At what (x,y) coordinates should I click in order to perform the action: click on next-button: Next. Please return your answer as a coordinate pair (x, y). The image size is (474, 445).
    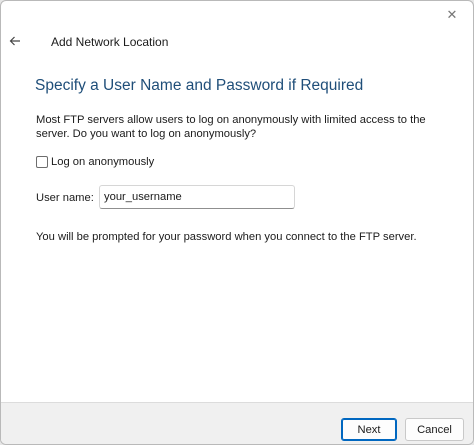
    Looking at the image, I should click on (369, 429).